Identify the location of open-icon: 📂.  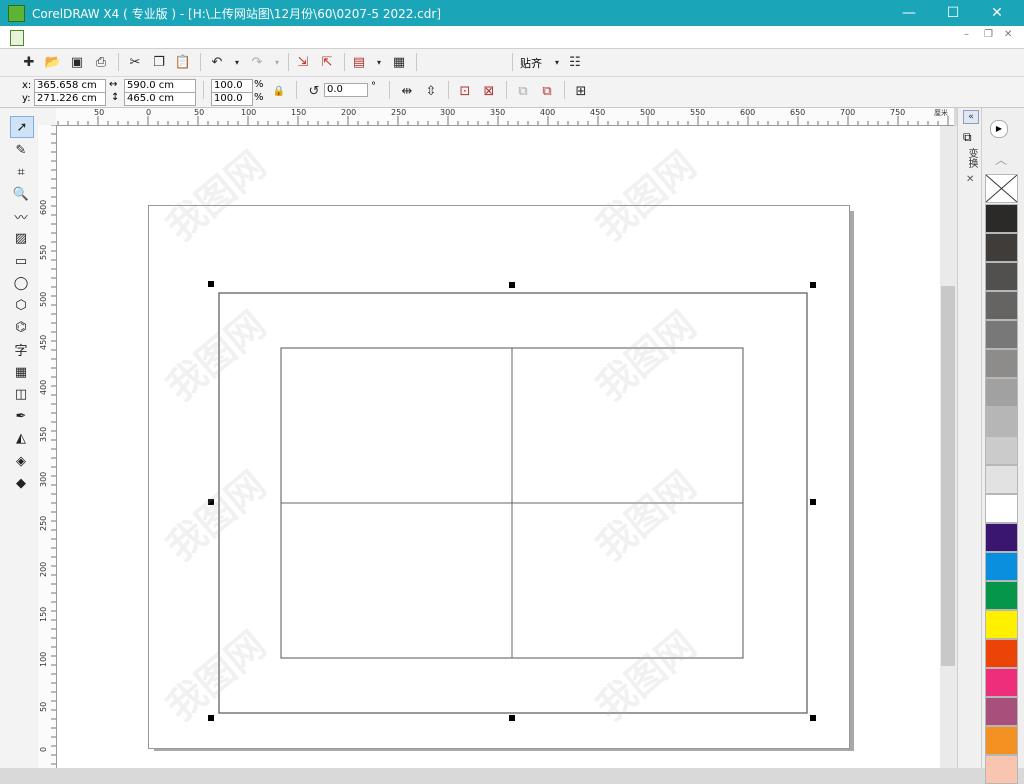
(53, 62).